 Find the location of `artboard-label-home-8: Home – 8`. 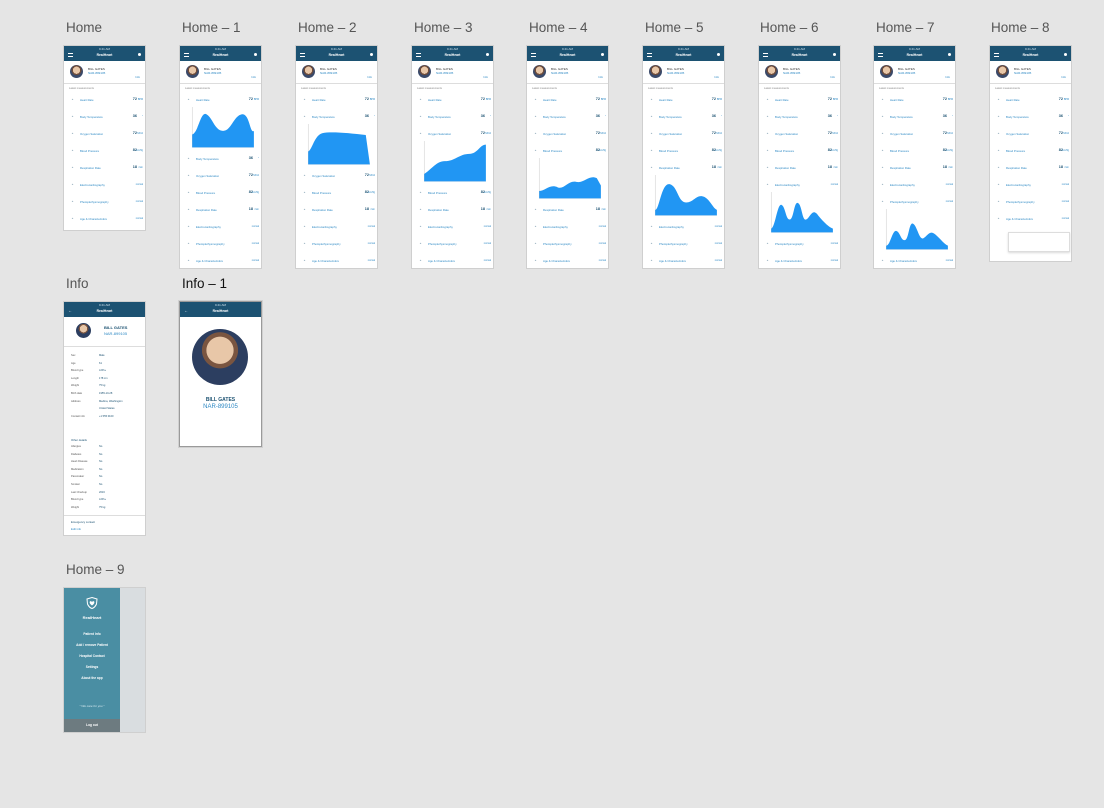

artboard-label-home-8: Home – 8 is located at coordinates (1020, 27).